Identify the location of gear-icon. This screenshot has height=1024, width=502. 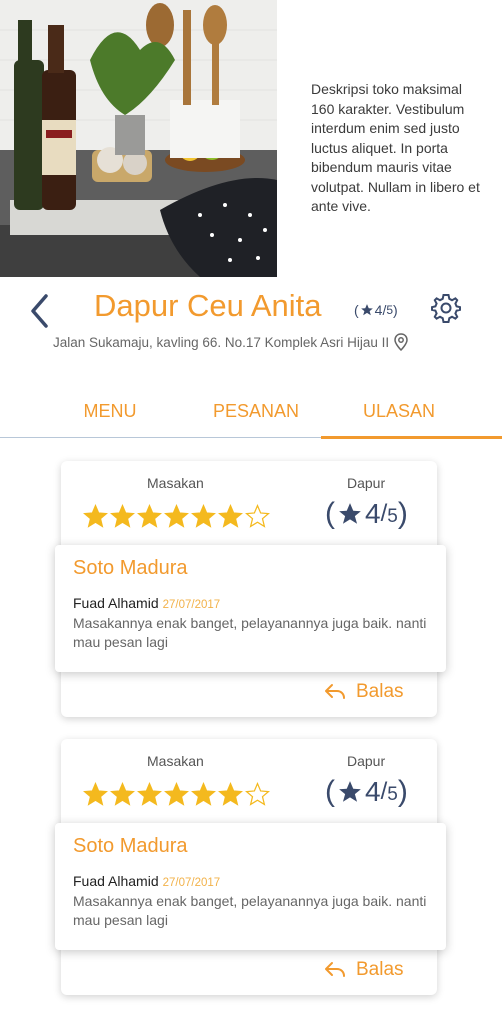
(446, 308).